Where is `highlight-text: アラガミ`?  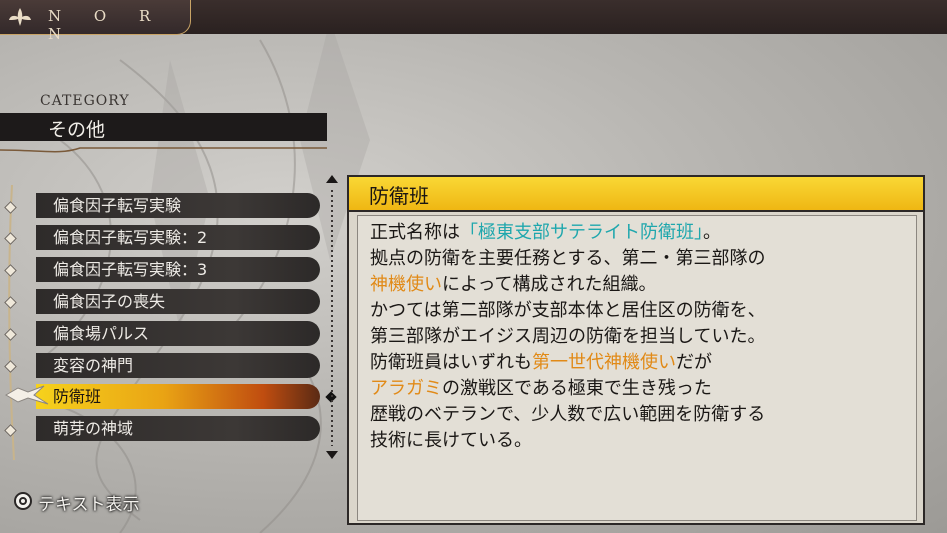 highlight-text: アラガミ is located at coordinates (406, 388).